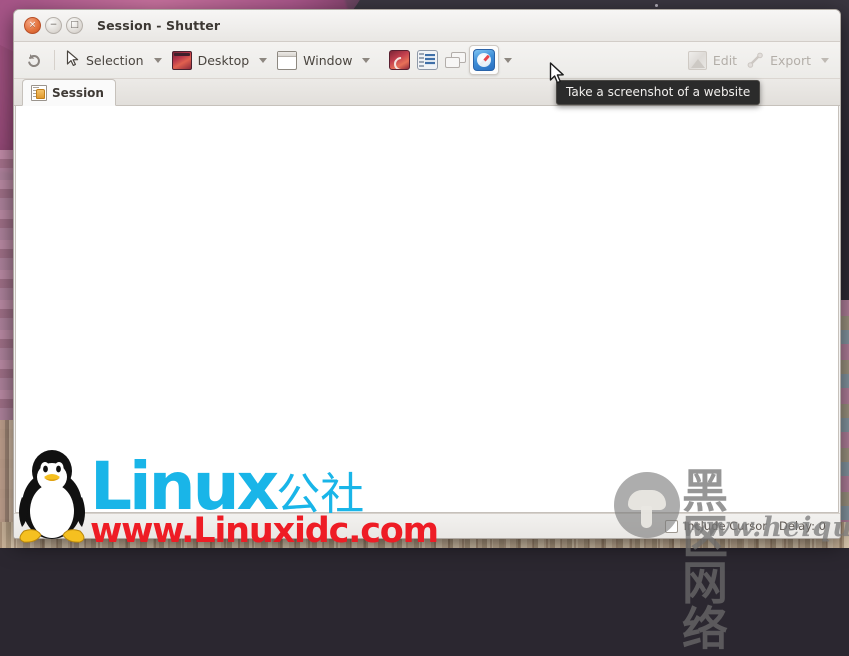 The image size is (849, 656). Describe the element at coordinates (658, 92) in the screenshot. I see `website-button-tooltip: Take a screenshot of a website` at that location.